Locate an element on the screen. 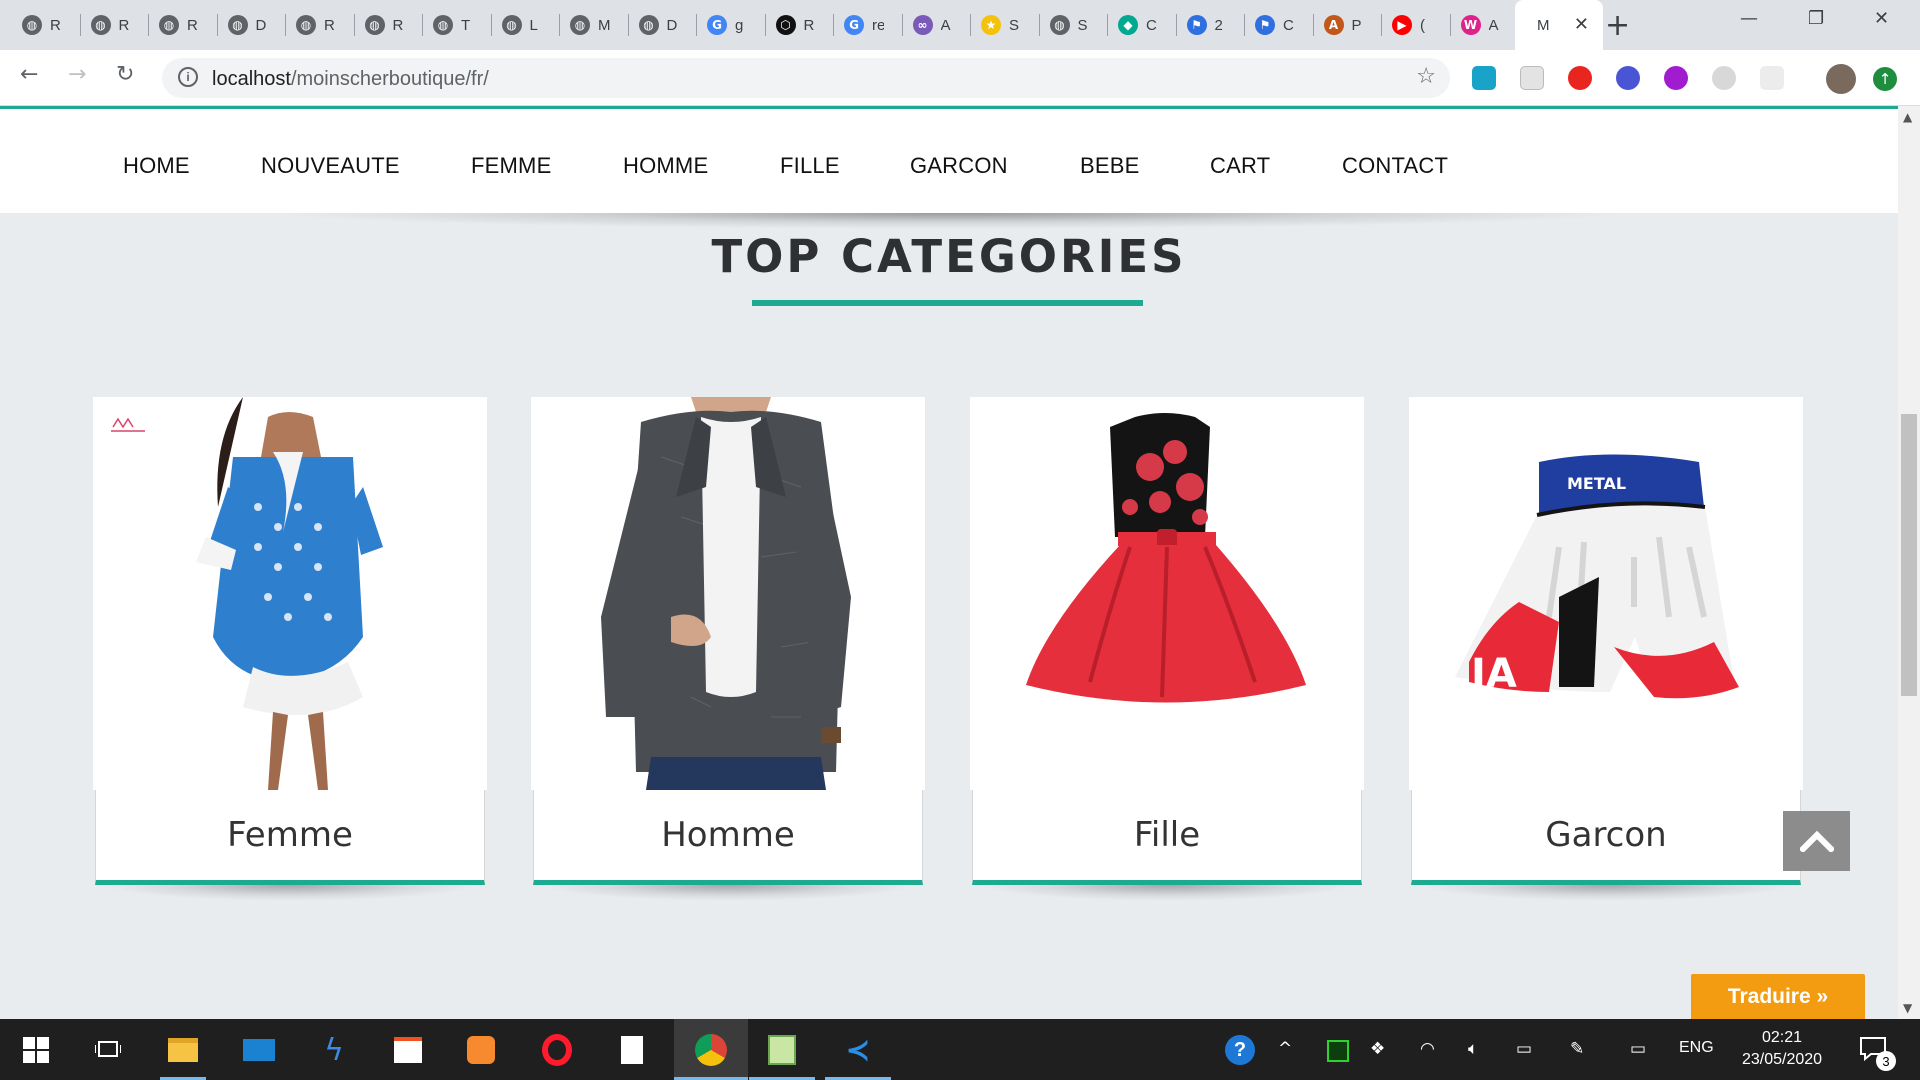 The height and width of the screenshot is (1080, 1920). nav-cart: CART is located at coordinates (1240, 166).